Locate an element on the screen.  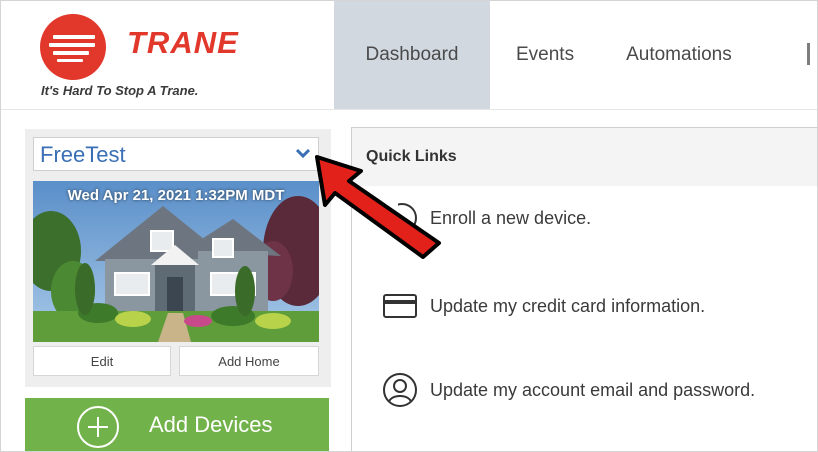
brand-tagline: It's Hard To Stop A Trane. is located at coordinates (120, 90).